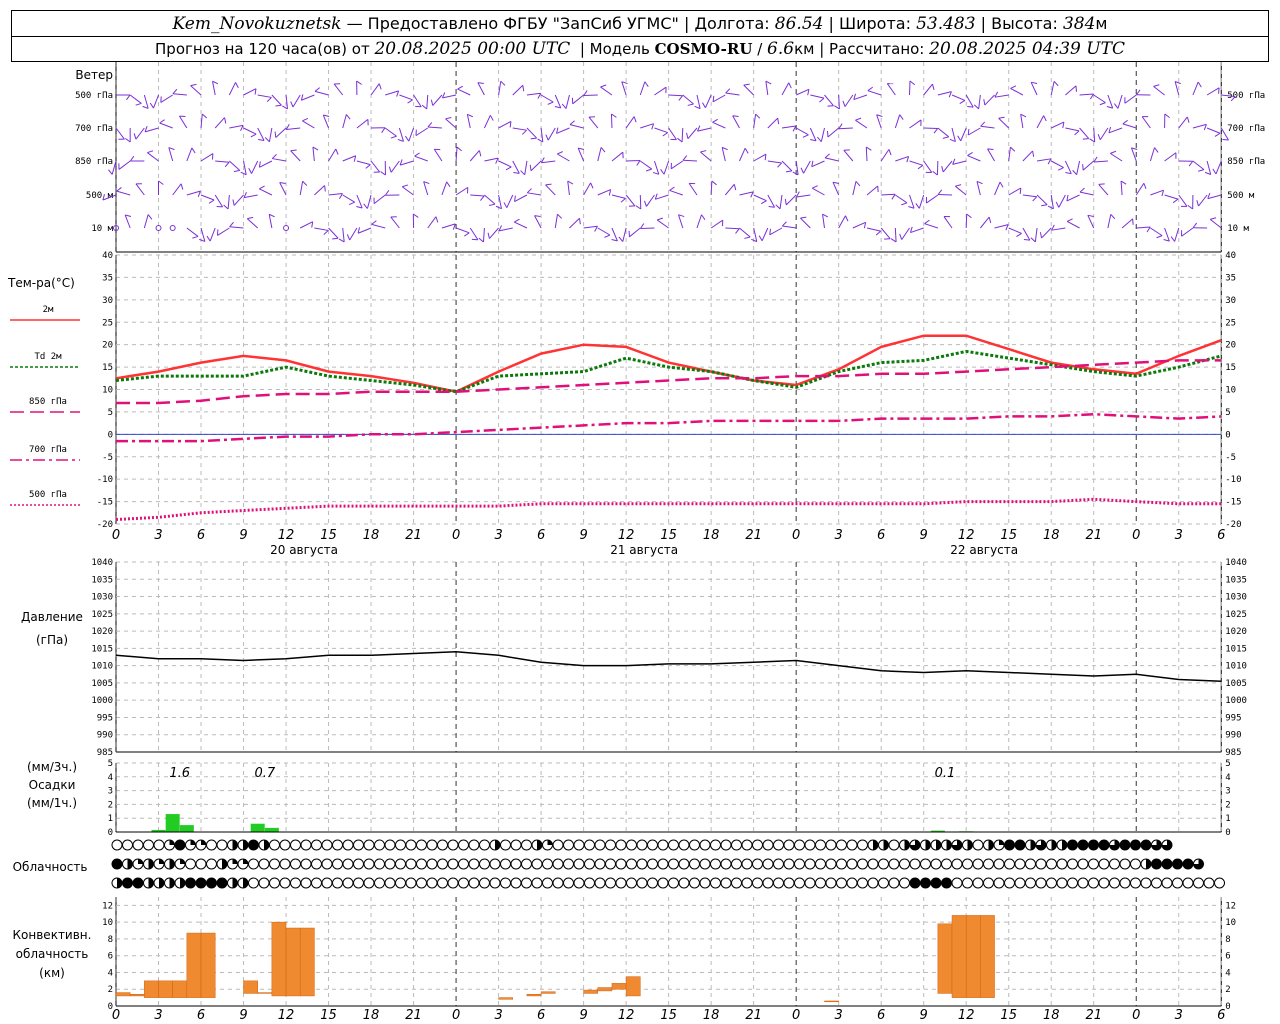  What do you see at coordinates (583, 535) in the screenshot?
I see `temp-hour-label: 9` at bounding box center [583, 535].